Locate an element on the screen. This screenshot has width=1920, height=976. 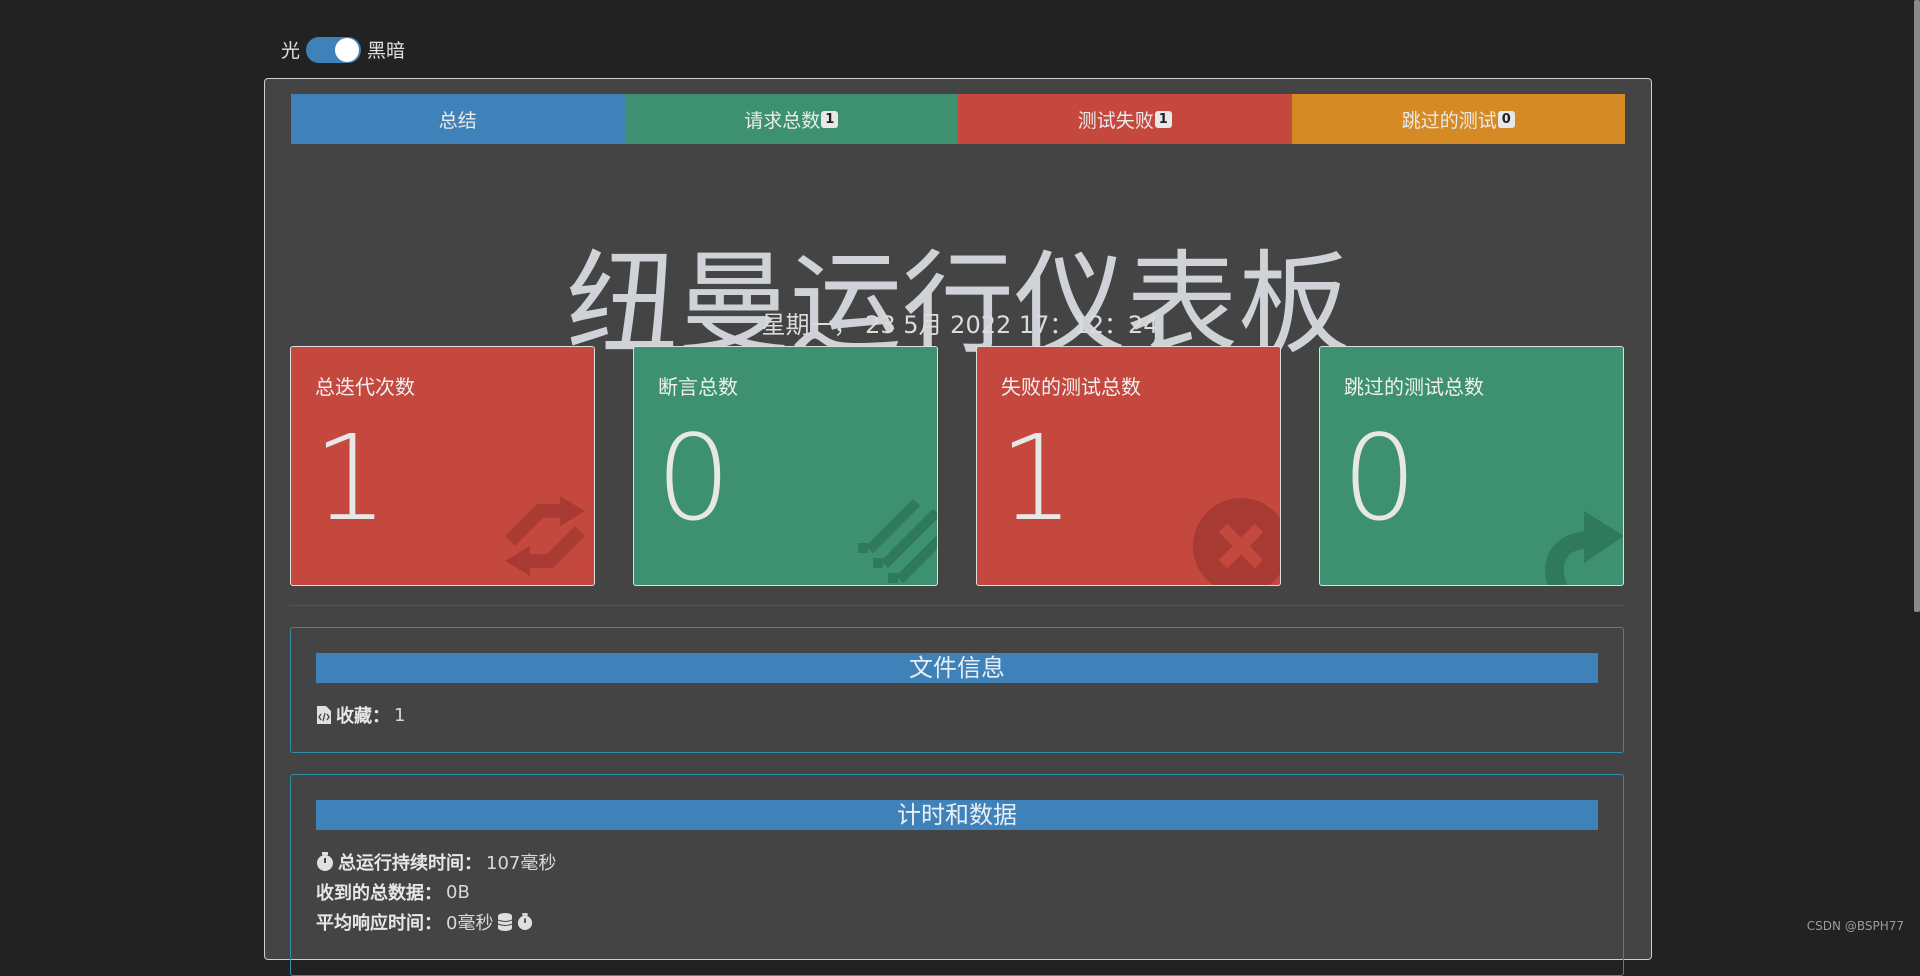
stat-card-skipped: 跳过的测试总数 0 is located at coordinates (1471, 466).